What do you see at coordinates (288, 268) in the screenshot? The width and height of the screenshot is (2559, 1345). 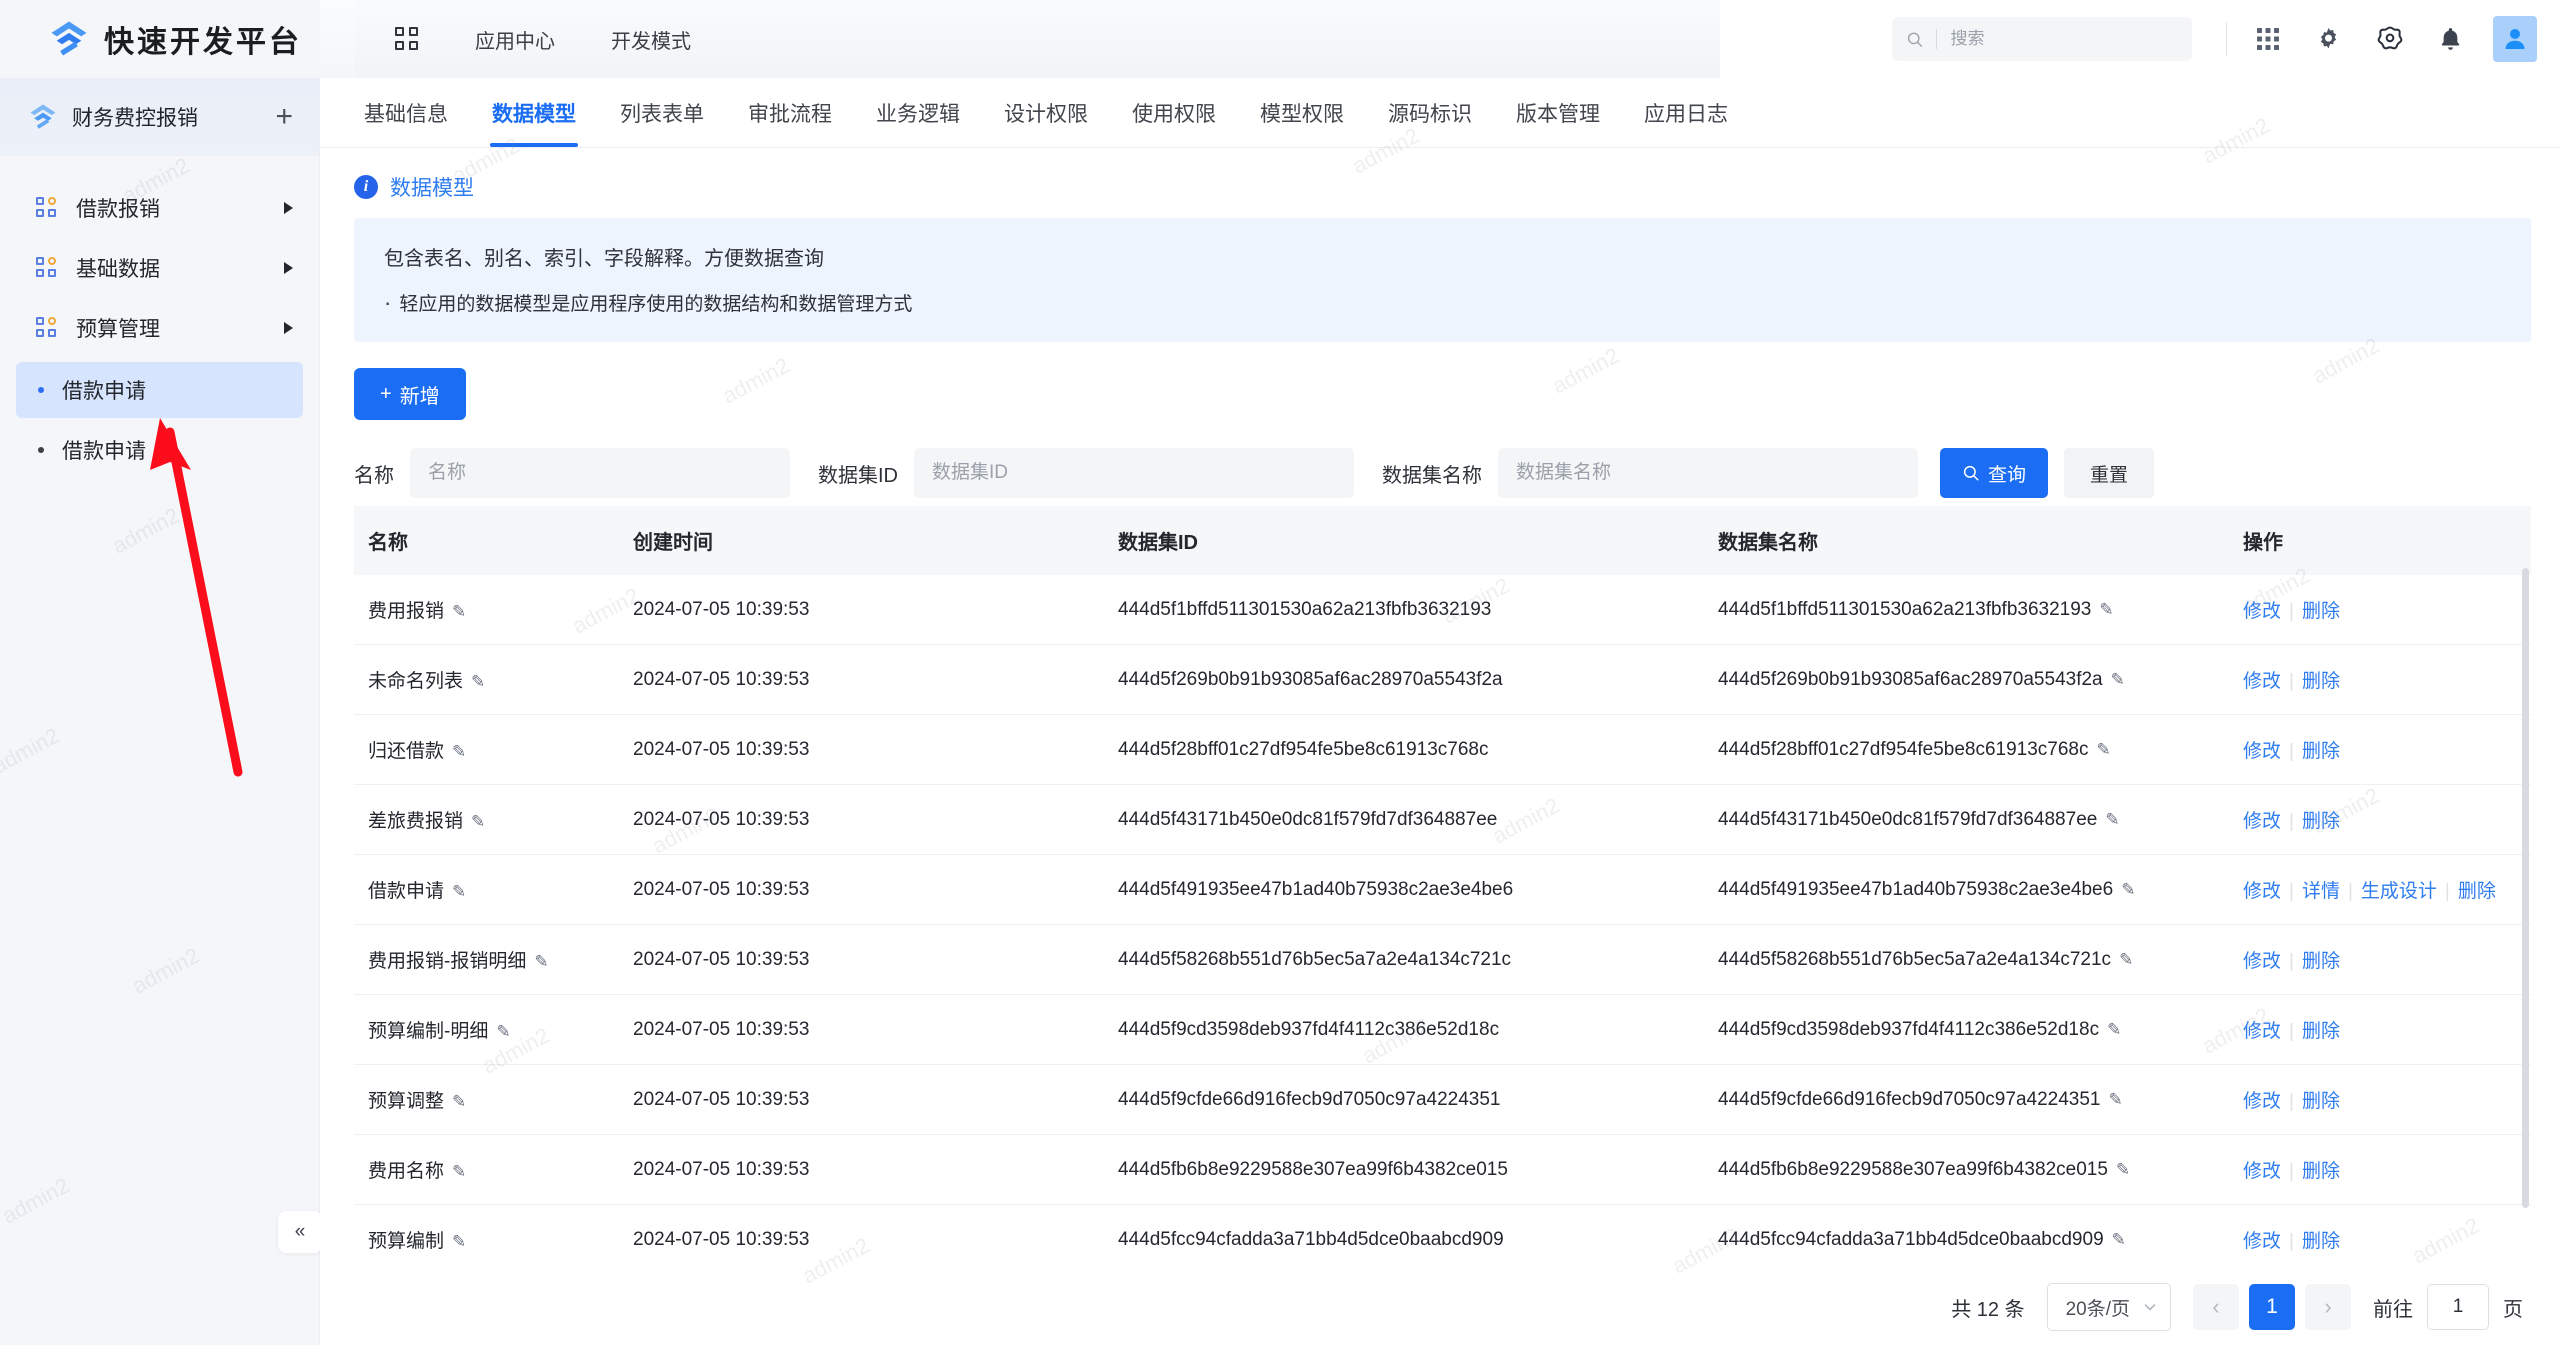 I see `chevron-right-icon` at bounding box center [288, 268].